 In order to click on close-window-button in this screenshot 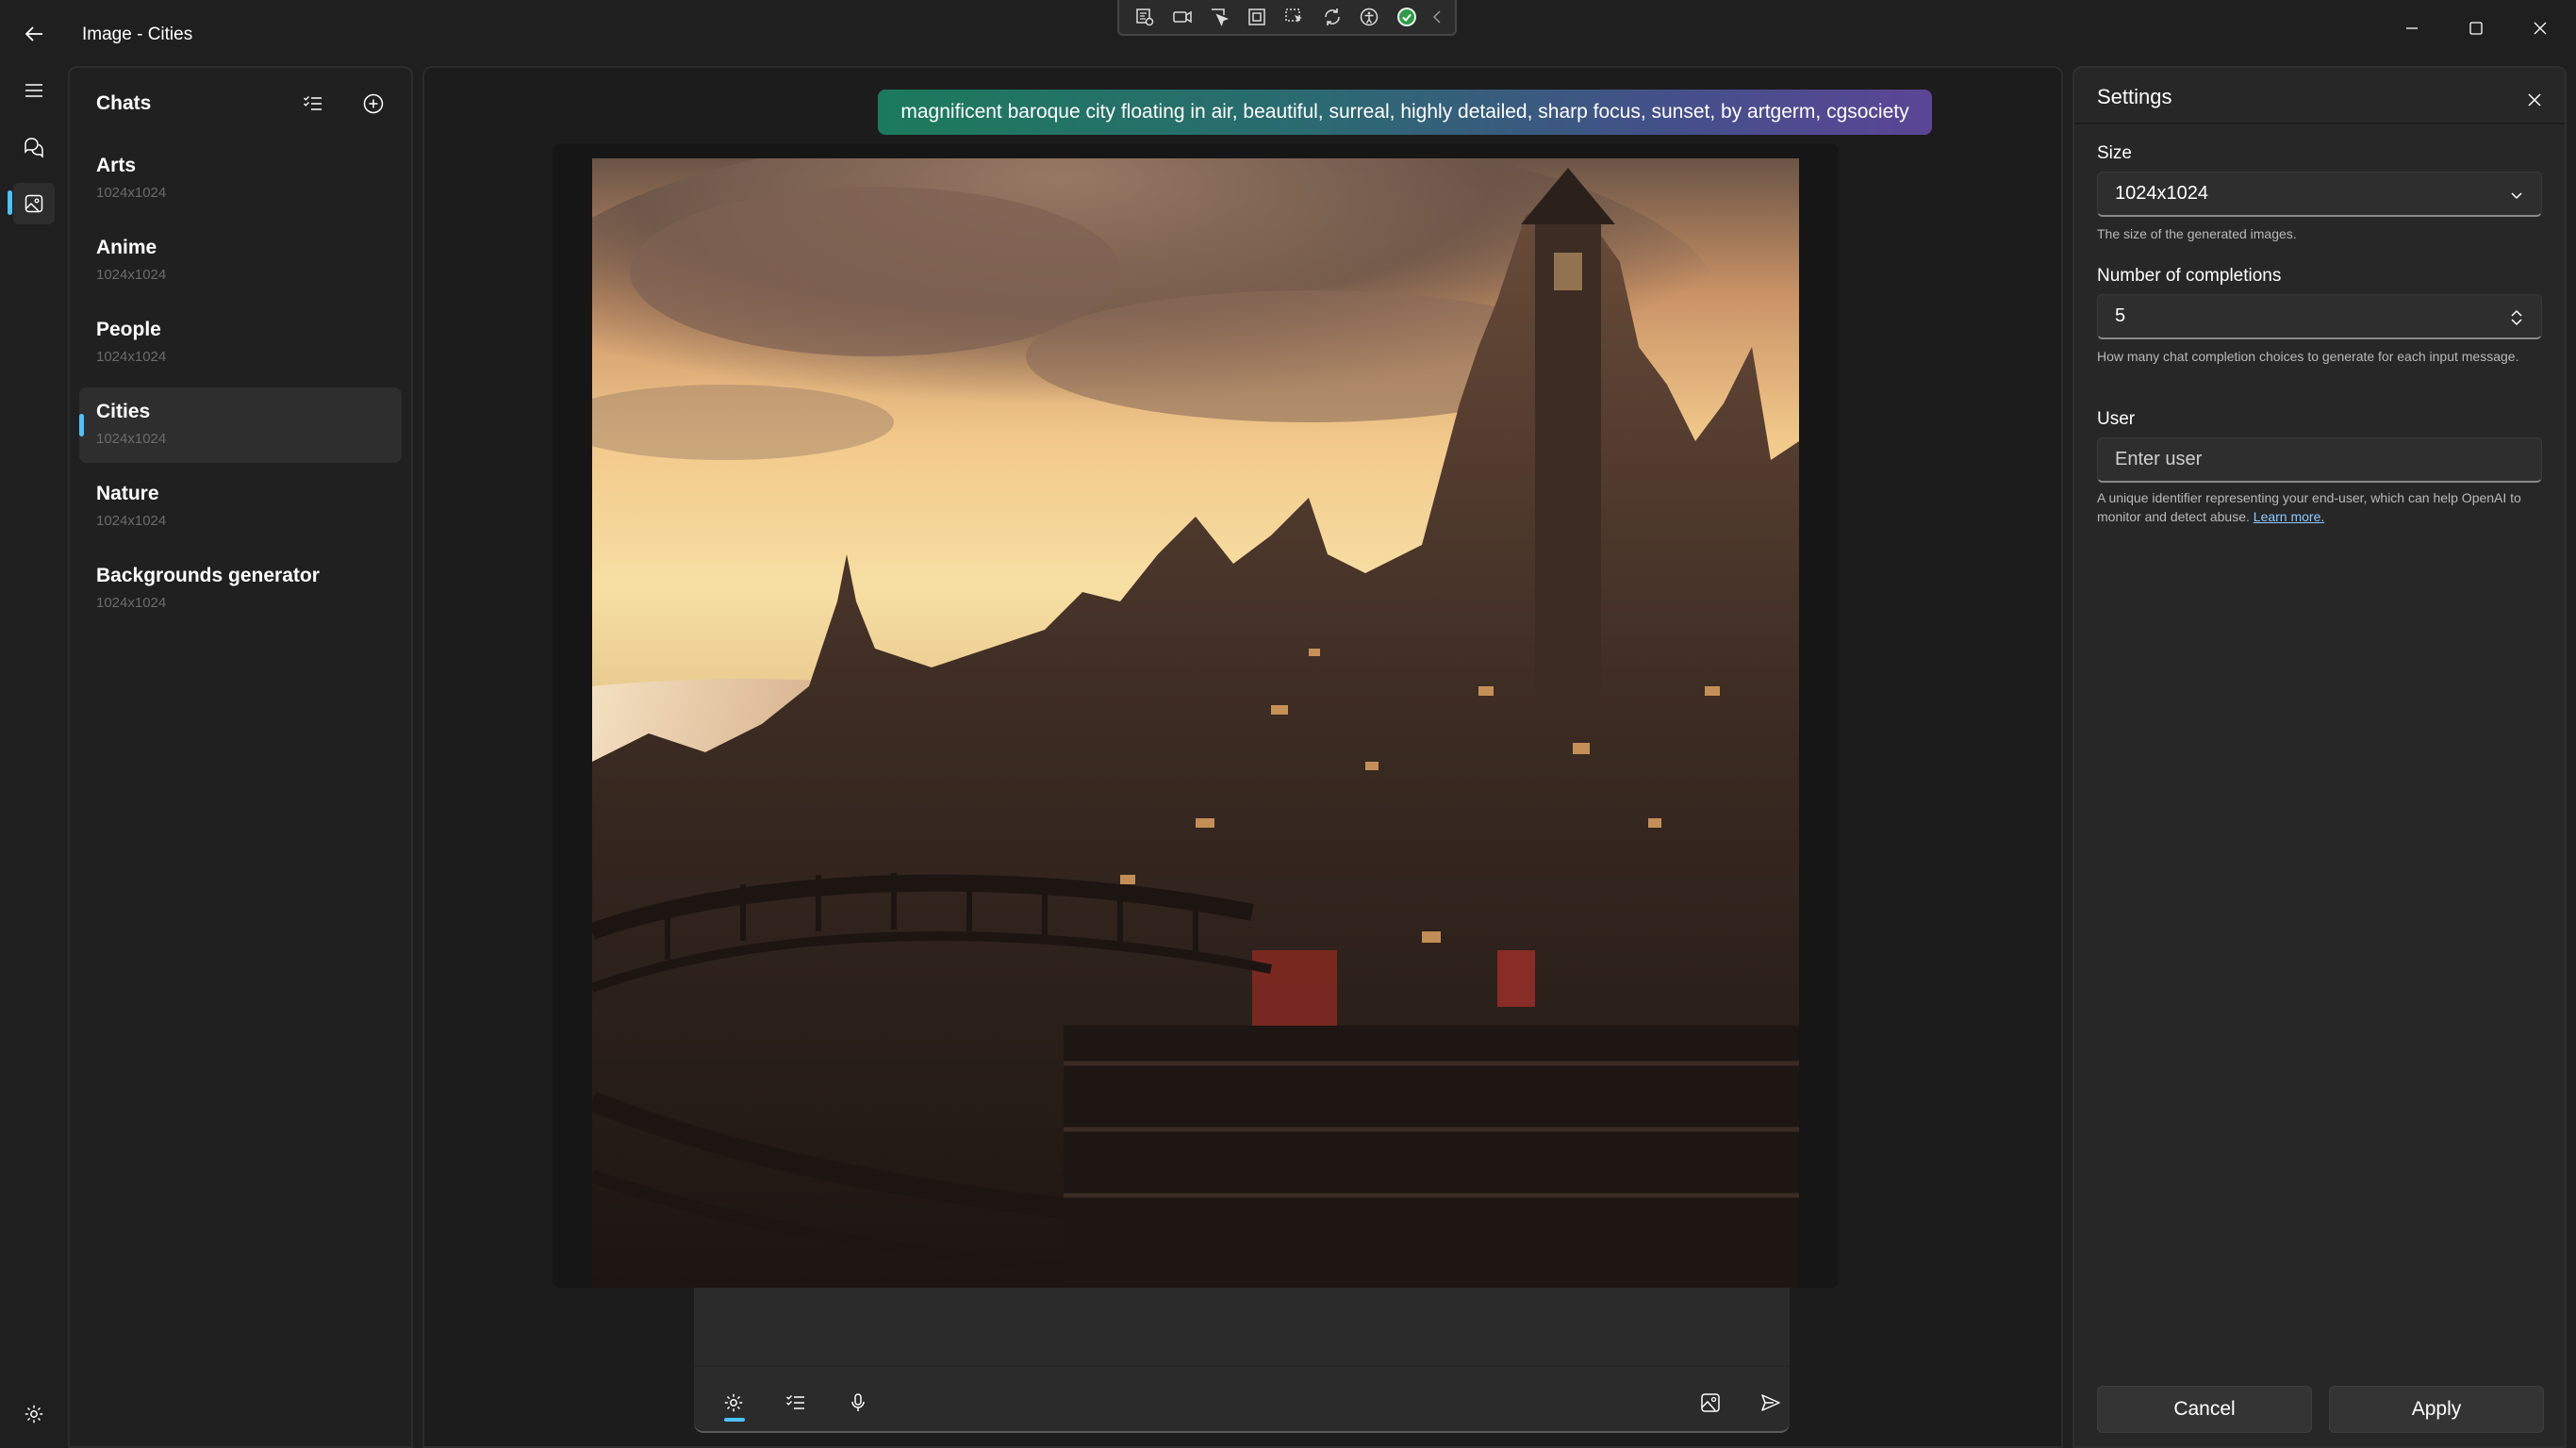, I will do `click(2540, 28)`.